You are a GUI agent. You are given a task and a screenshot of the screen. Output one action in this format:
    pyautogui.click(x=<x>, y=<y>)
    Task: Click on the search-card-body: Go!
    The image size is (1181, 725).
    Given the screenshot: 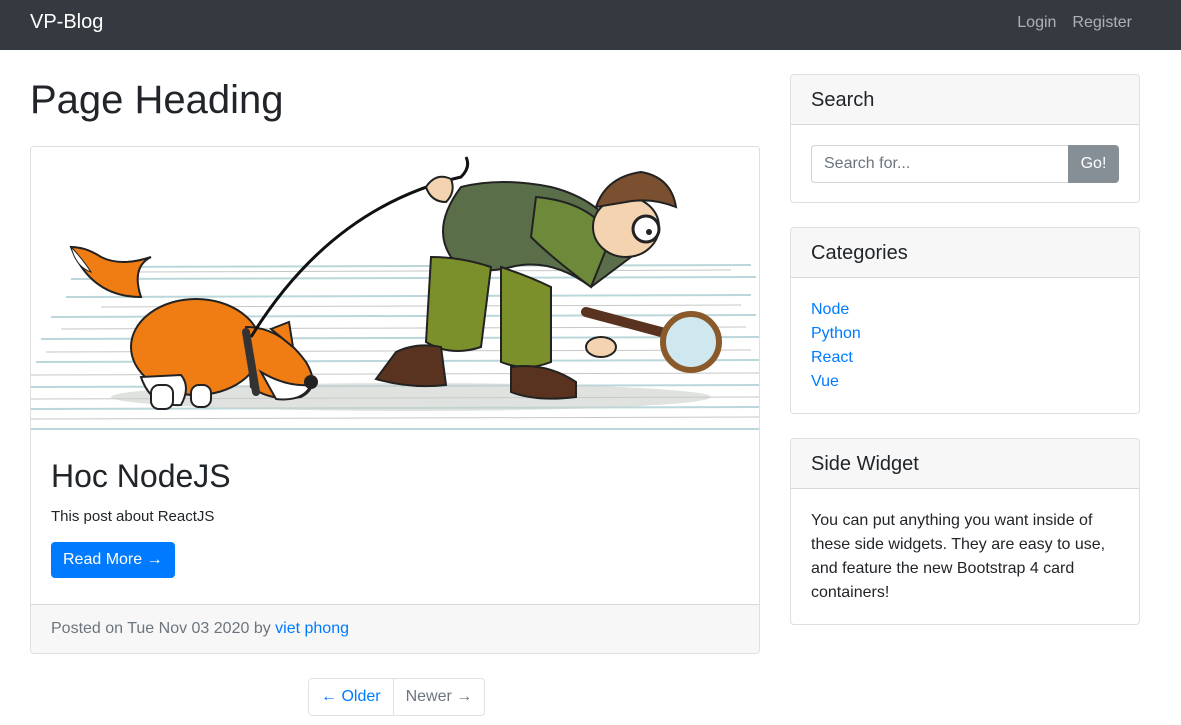 What is the action you would take?
    pyautogui.click(x=965, y=163)
    